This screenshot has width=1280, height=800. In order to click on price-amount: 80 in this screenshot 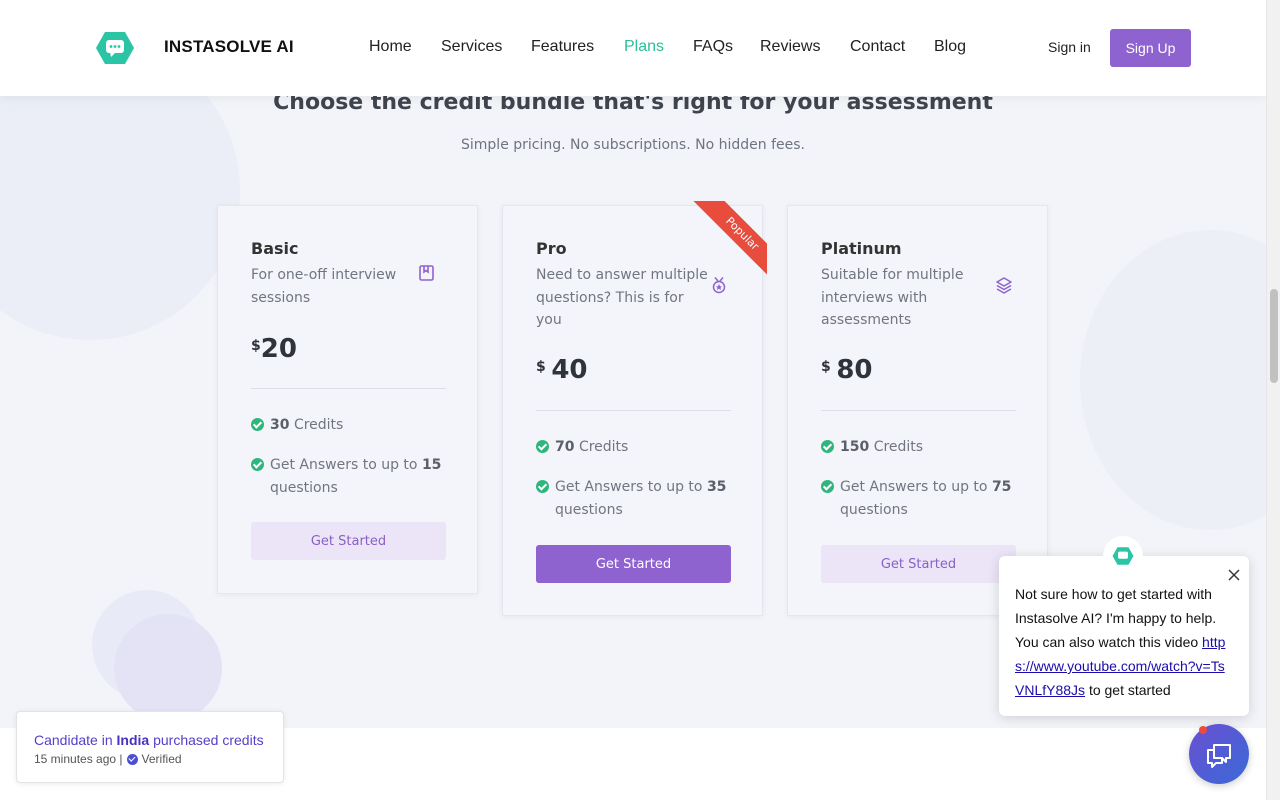, I will do `click(854, 370)`.